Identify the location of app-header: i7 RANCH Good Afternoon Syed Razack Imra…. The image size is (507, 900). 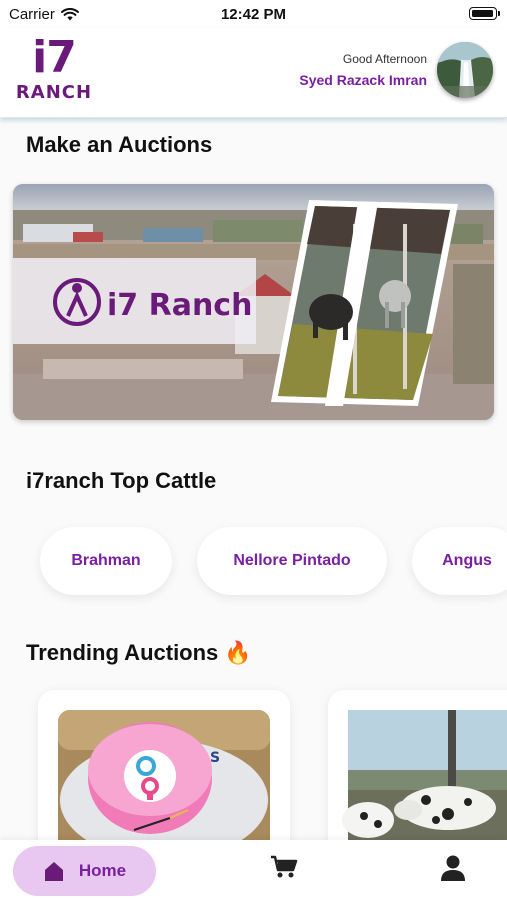
(253, 73).